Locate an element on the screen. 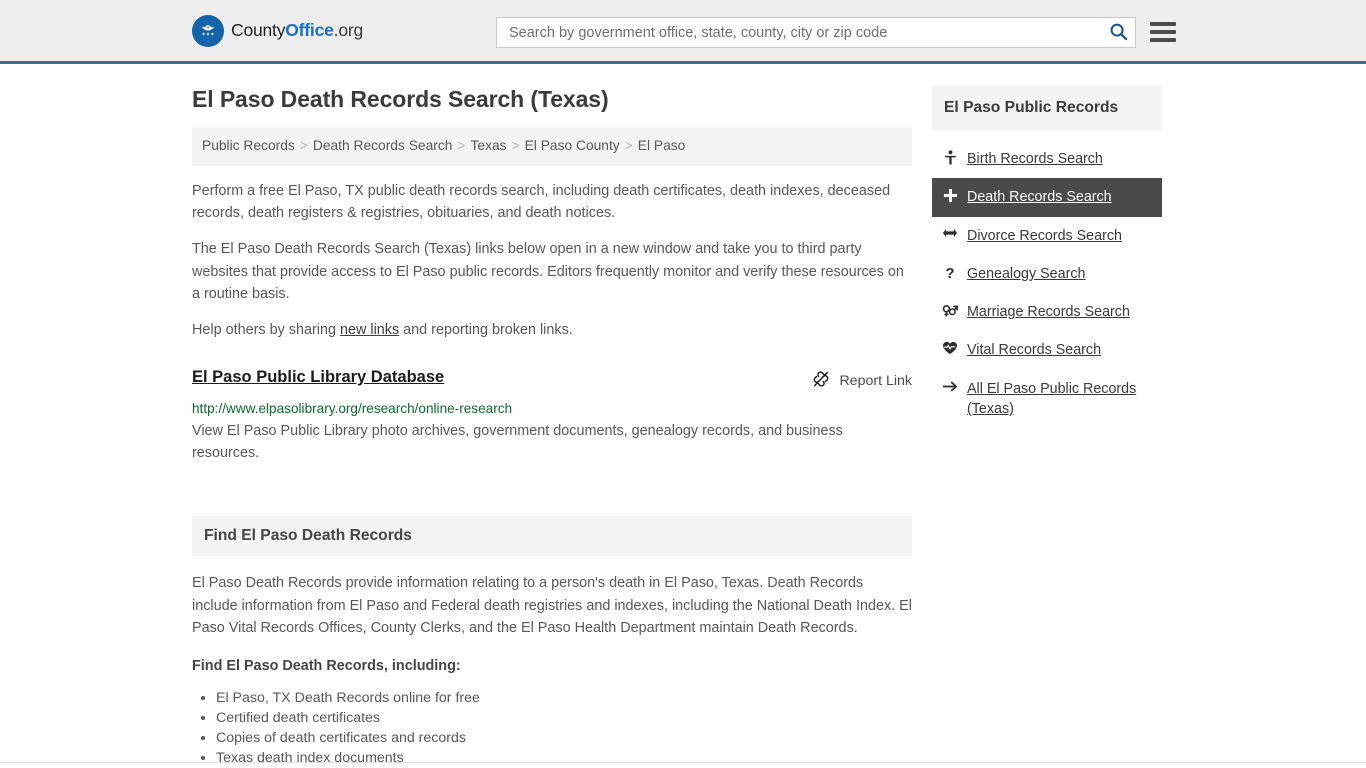 Image resolution: width=1366 pixels, height=768 pixels. arrow-right-icon is located at coordinates (950, 386).